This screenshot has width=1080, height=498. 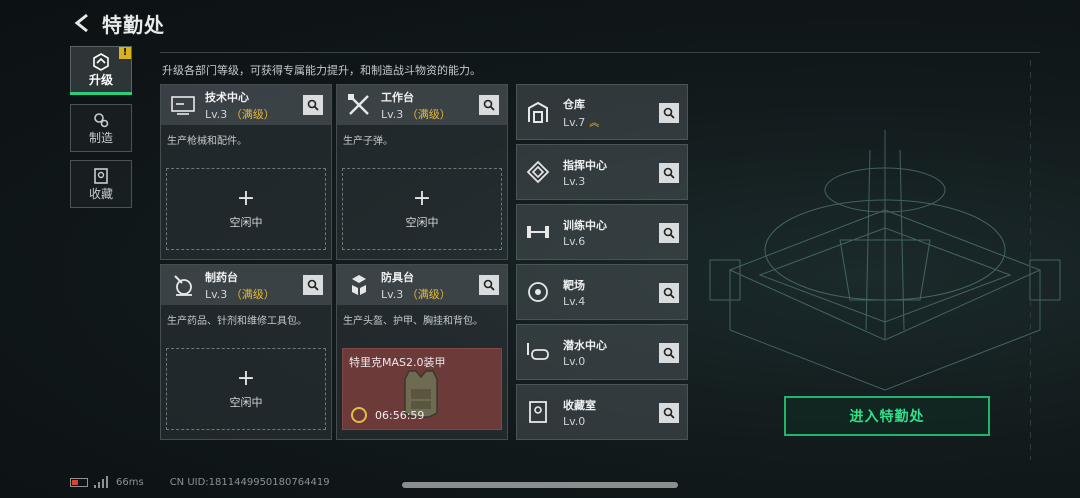 I want to click on facility-card-shooting-range: 靶场 Lv.4, so click(x=602, y=292).